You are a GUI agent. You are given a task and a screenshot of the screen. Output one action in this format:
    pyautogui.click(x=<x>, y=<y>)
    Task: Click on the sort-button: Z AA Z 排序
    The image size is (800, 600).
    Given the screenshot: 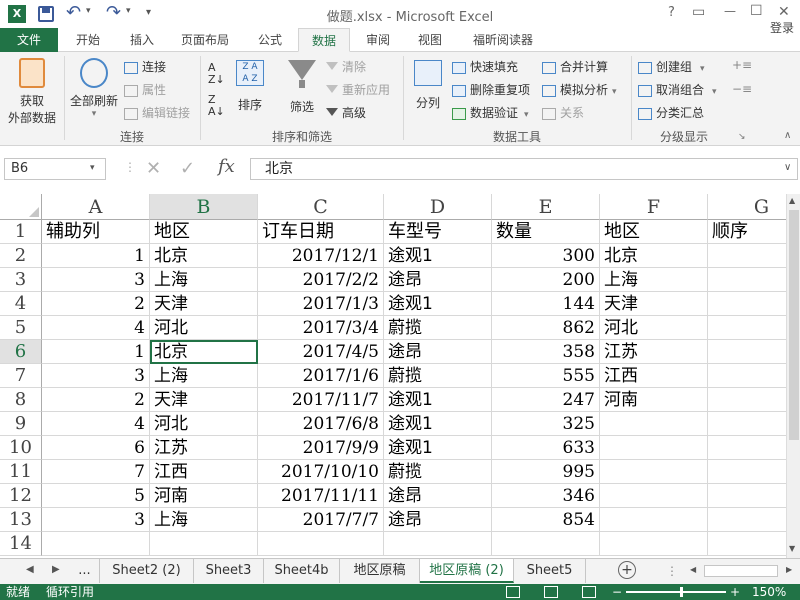 What is the action you would take?
    pyautogui.click(x=250, y=84)
    